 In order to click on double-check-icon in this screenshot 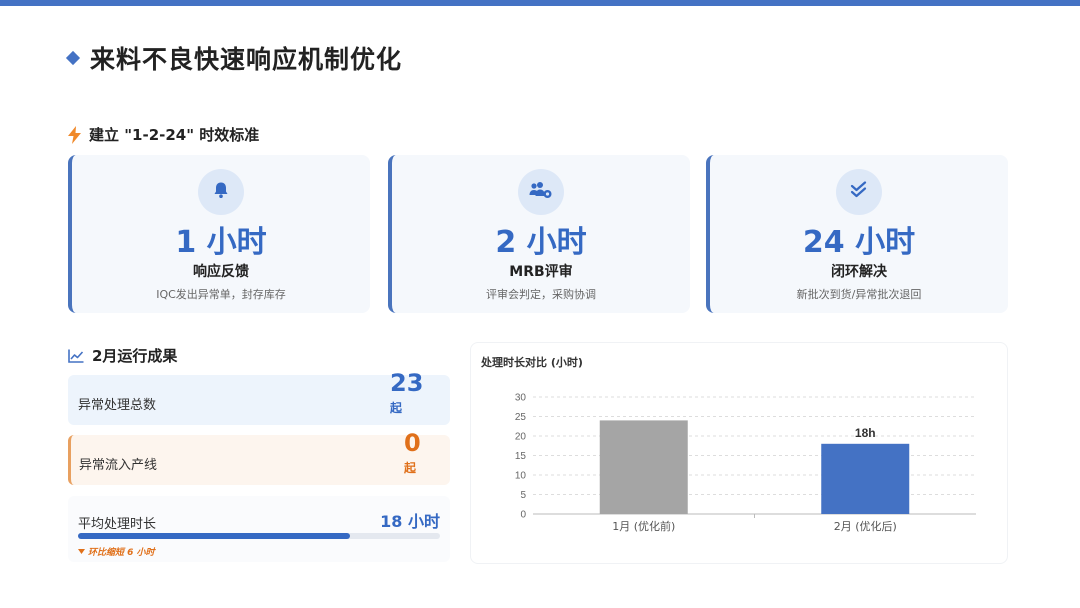, I will do `click(859, 192)`.